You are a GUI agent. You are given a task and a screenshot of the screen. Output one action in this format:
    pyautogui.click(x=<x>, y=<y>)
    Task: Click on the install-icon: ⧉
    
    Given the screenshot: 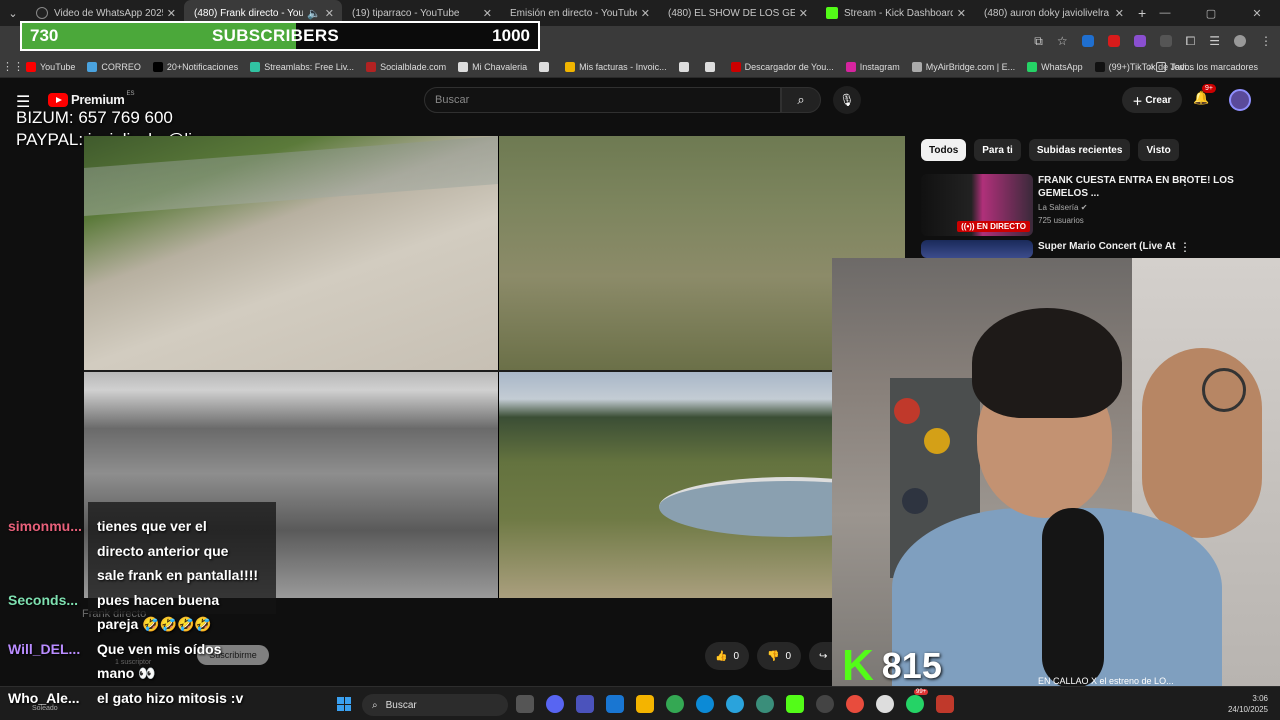 What is the action you would take?
    pyautogui.click(x=1038, y=41)
    